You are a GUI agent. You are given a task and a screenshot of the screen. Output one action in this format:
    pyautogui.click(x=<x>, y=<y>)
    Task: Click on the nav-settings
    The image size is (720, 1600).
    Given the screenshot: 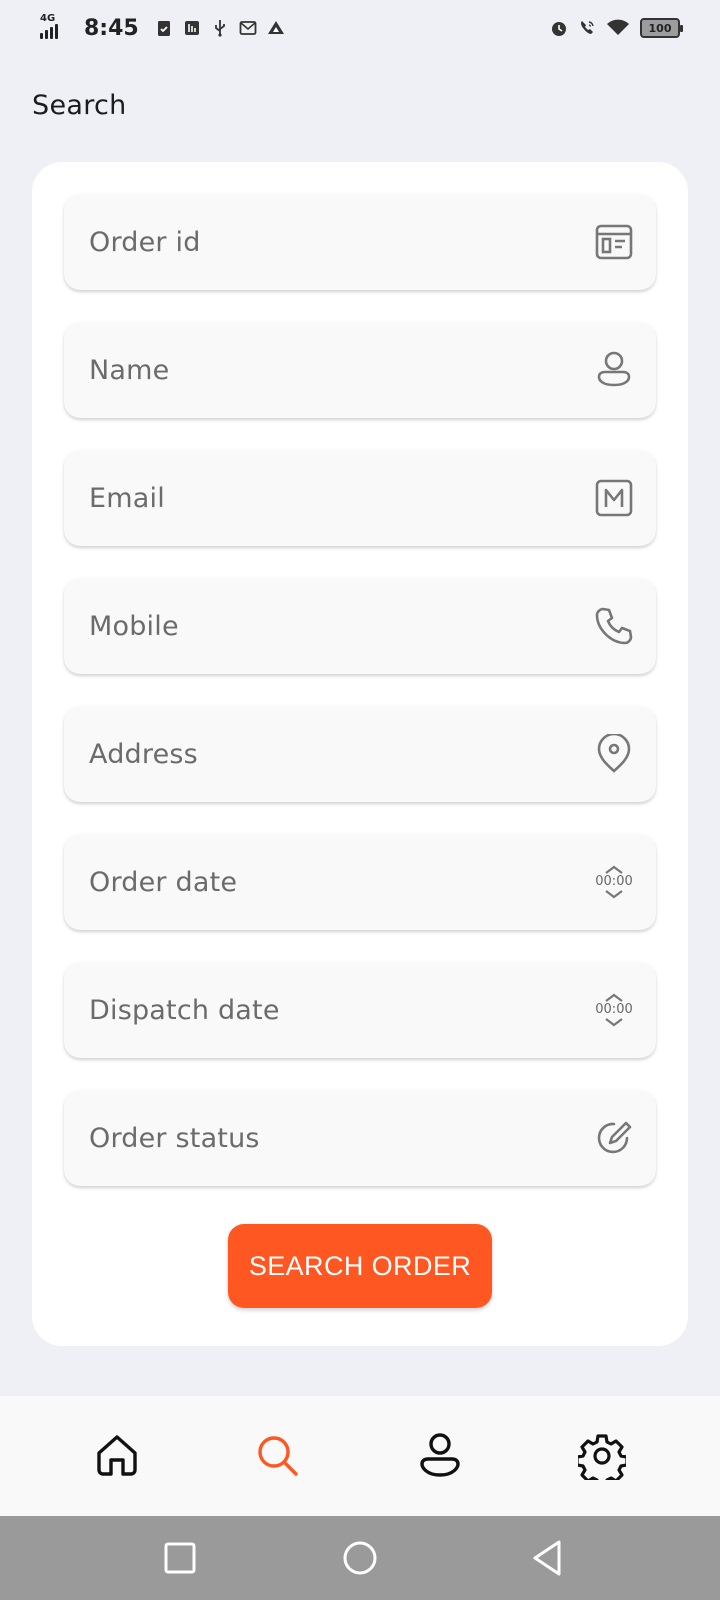 What is the action you would take?
    pyautogui.click(x=602, y=1456)
    